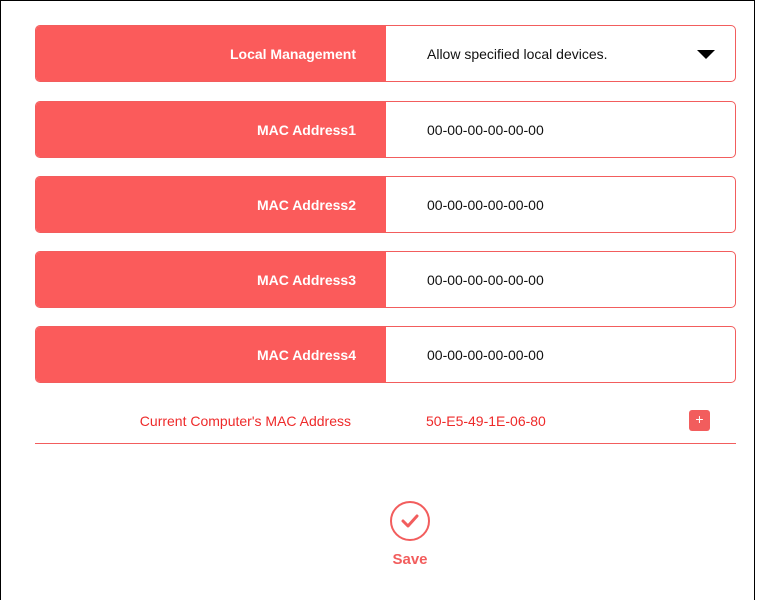  I want to click on mac-address-1-input: 00-00-00-00-00-00, so click(560, 129).